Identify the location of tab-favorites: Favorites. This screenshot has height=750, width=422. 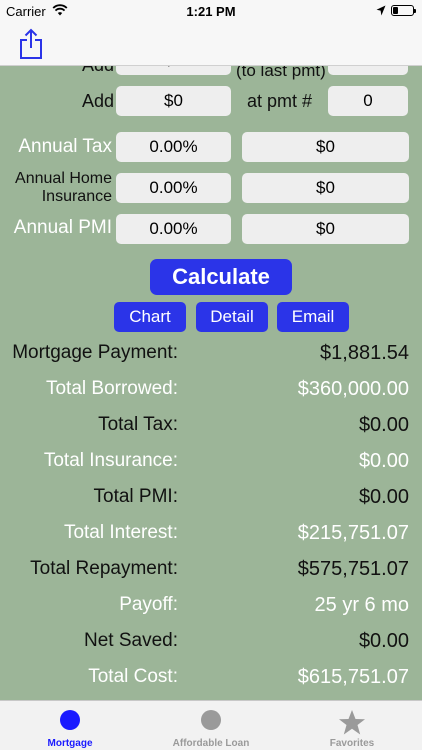
(352, 725).